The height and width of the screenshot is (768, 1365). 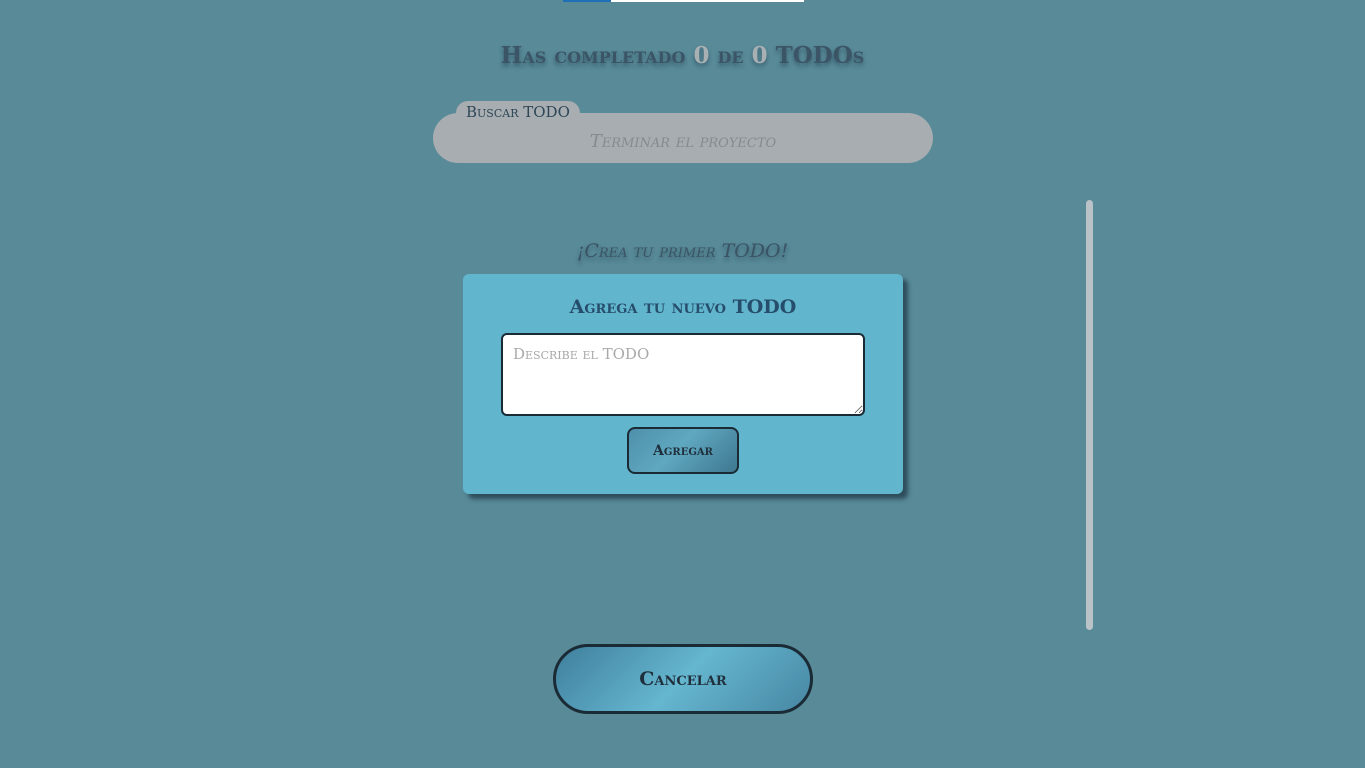 What do you see at coordinates (820, 55) in the screenshot?
I see `counter-suffix: TODOs` at bounding box center [820, 55].